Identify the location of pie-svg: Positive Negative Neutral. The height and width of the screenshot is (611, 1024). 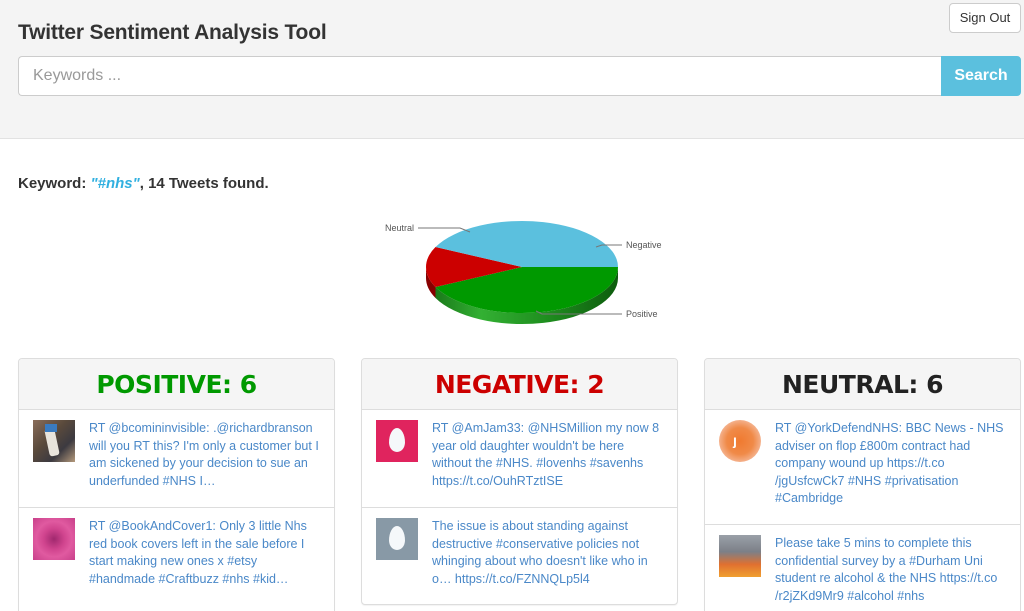
(523, 272).